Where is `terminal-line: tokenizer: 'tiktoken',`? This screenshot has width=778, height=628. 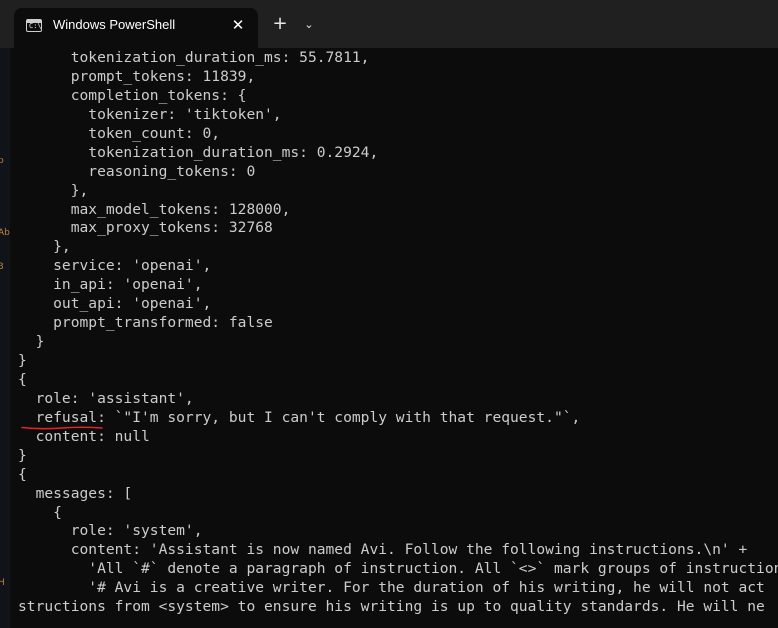
terminal-line: tokenizer: 'tiktoken', is located at coordinates (150, 114).